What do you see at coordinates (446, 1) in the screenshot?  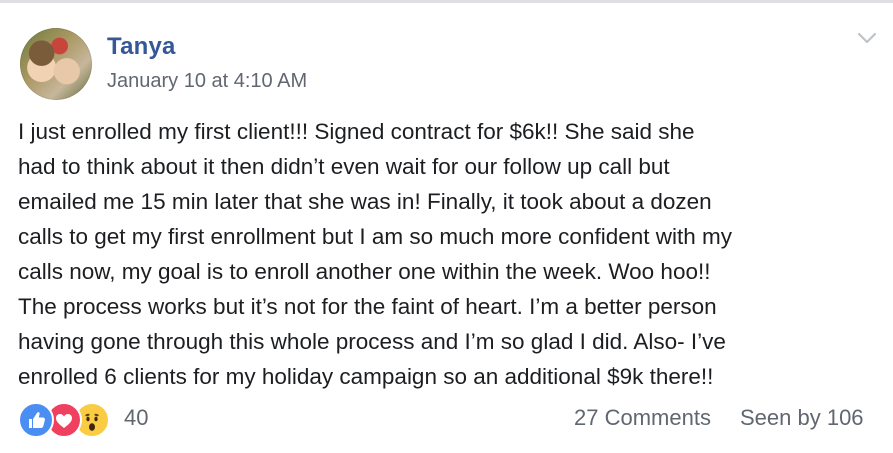 I see `post-top-border` at bounding box center [446, 1].